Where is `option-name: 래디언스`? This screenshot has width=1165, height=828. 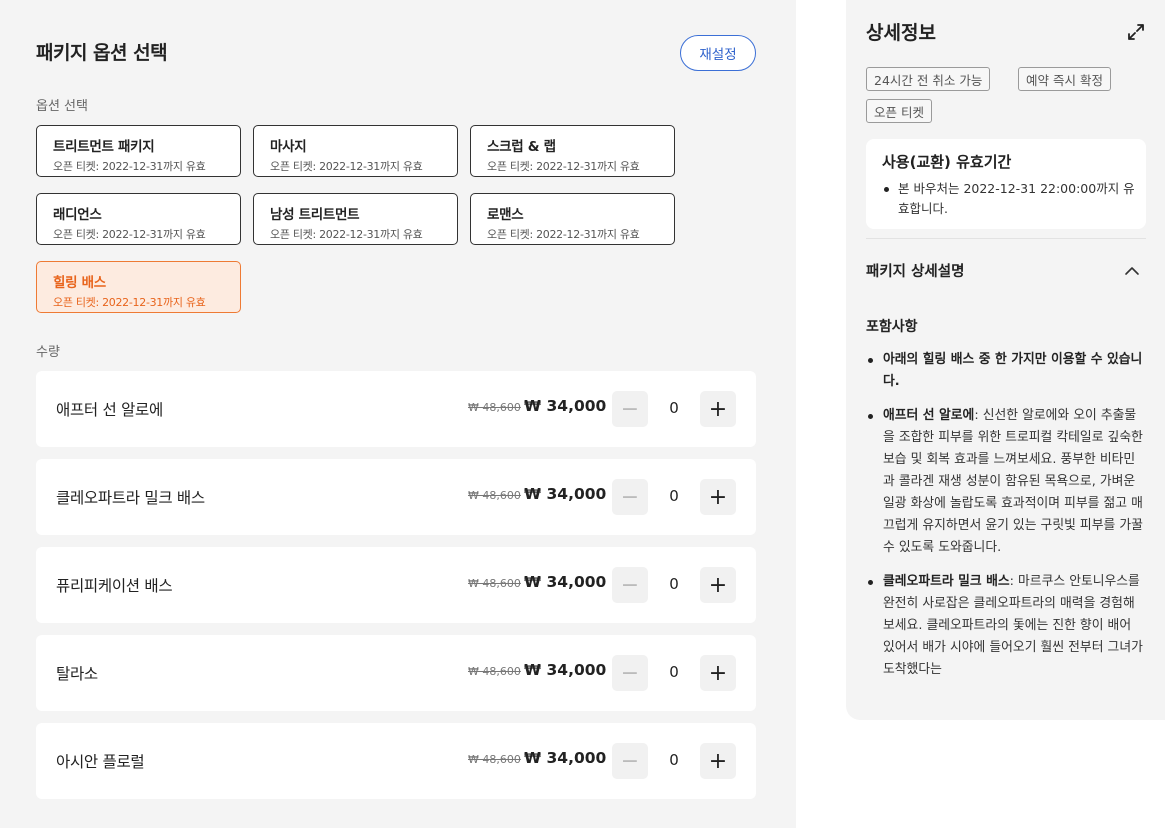 option-name: 래디언스 is located at coordinates (77, 215).